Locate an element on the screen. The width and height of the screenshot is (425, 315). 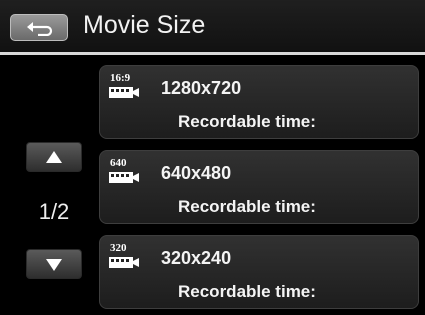
page-title: Movie Size is located at coordinates (144, 25).